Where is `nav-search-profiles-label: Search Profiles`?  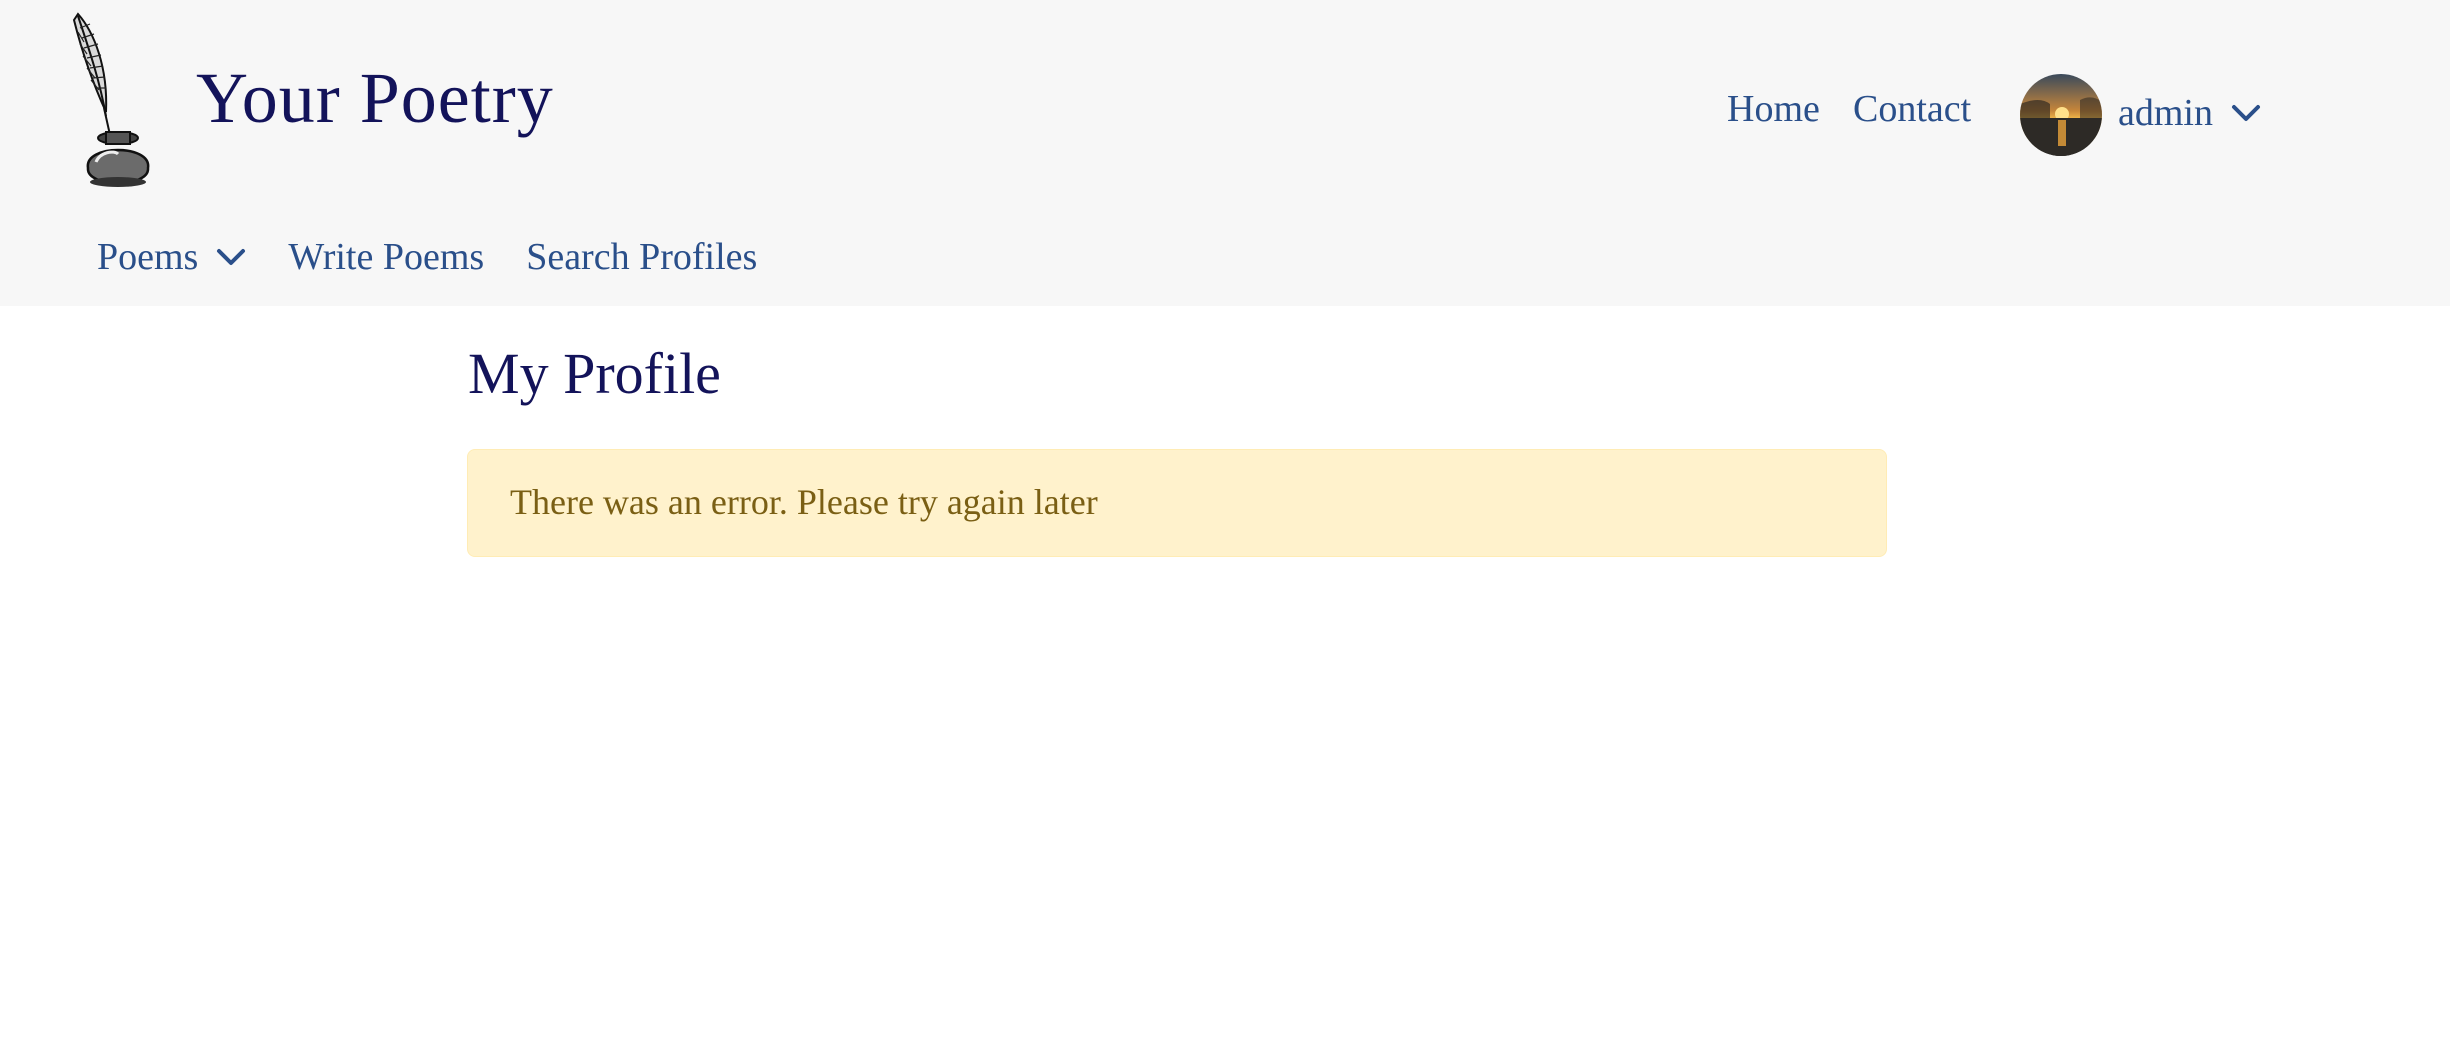
nav-search-profiles-label: Search Profiles is located at coordinates (642, 257).